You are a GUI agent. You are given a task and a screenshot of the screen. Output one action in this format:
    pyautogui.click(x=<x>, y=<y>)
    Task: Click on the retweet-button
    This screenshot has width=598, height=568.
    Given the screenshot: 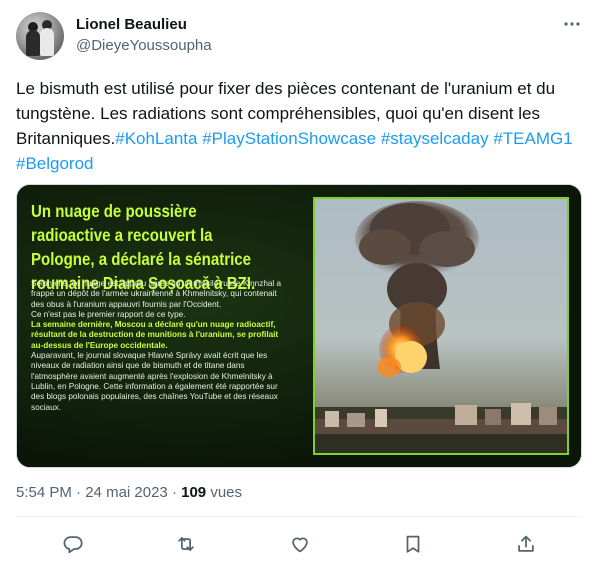 What is the action you would take?
    pyautogui.click(x=186, y=544)
    